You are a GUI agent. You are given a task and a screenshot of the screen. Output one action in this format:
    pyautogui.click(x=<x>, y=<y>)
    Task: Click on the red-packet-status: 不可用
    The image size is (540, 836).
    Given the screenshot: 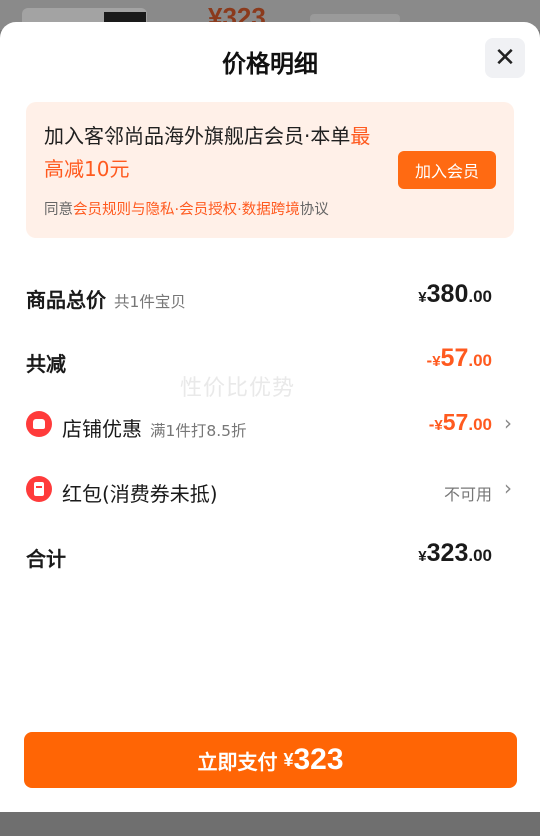 What is the action you would take?
    pyautogui.click(x=468, y=493)
    